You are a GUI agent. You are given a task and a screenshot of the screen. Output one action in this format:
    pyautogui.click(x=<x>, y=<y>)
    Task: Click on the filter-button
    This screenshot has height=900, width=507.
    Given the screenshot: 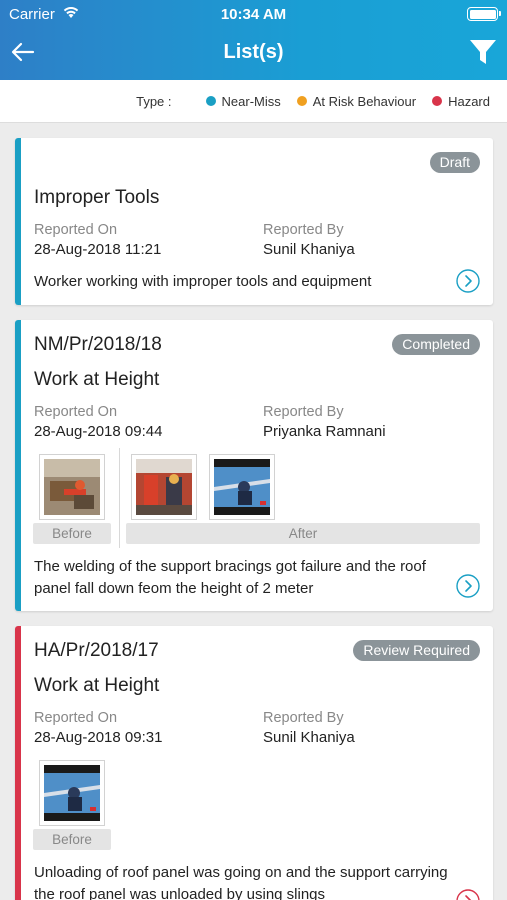 What is the action you would take?
    pyautogui.click(x=483, y=52)
    